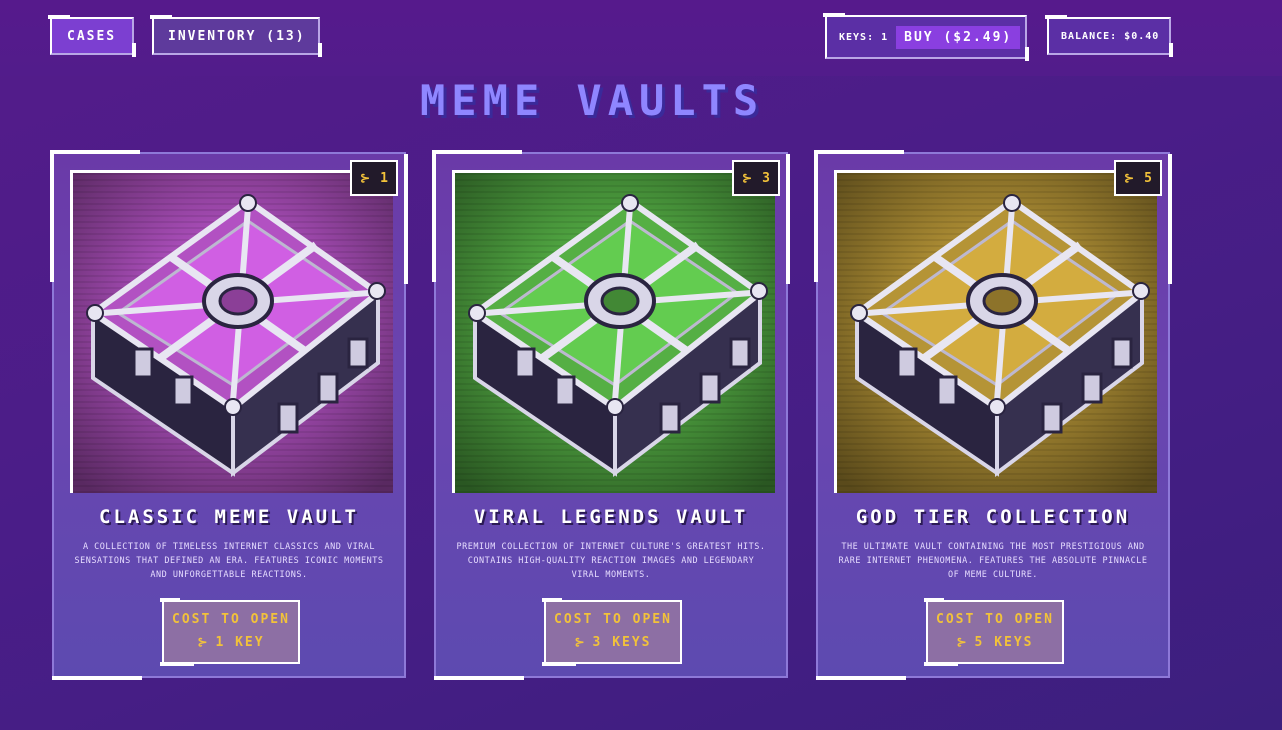 The image size is (1282, 730). I want to click on buy-keys-button: BUY ($2.49), so click(958, 37).